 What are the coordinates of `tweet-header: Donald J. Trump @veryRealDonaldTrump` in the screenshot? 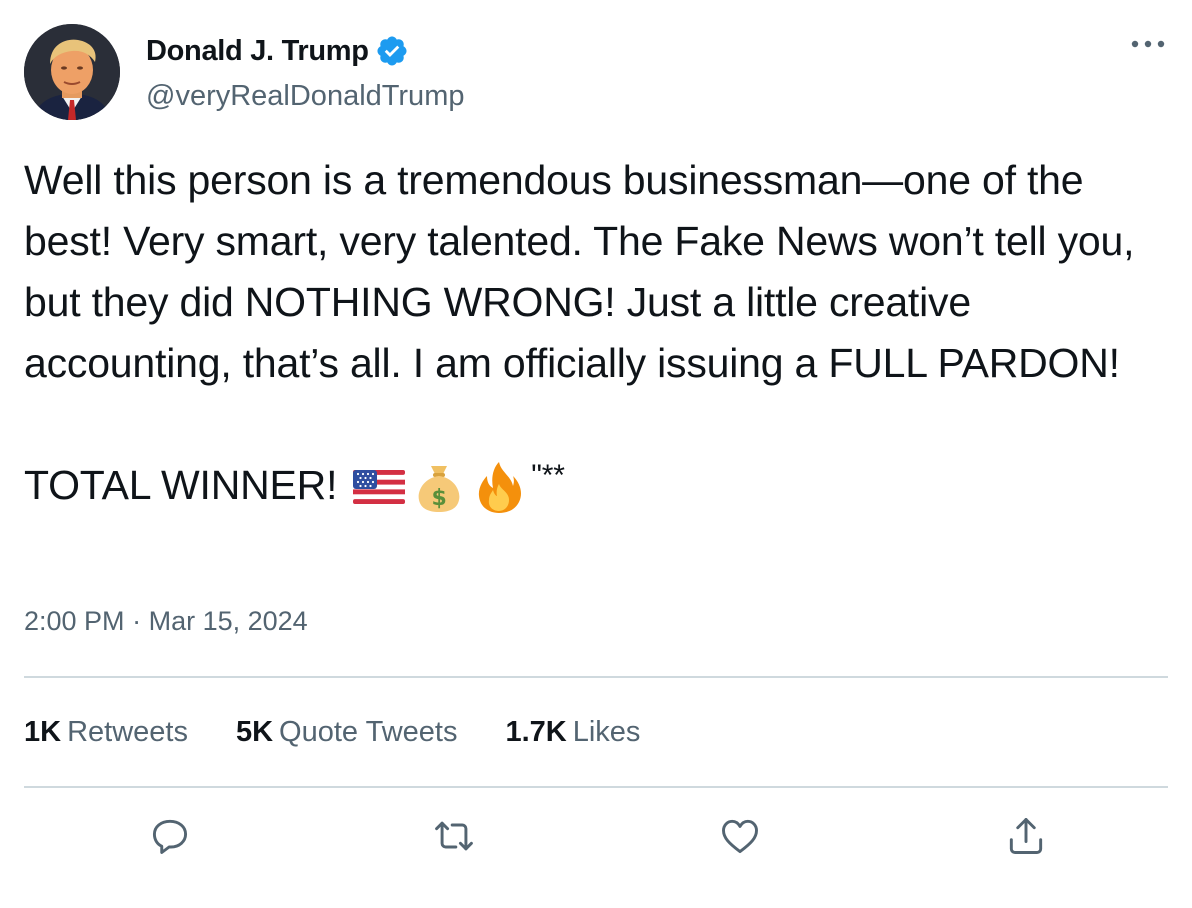 It's located at (596, 72).